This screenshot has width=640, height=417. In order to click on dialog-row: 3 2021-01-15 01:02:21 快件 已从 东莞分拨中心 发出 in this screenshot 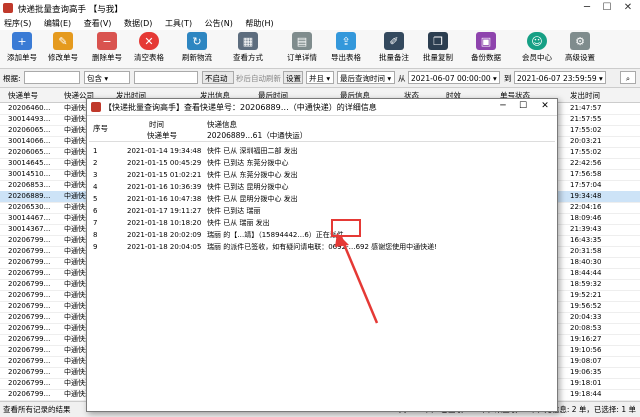, I will do `click(322, 175)`.